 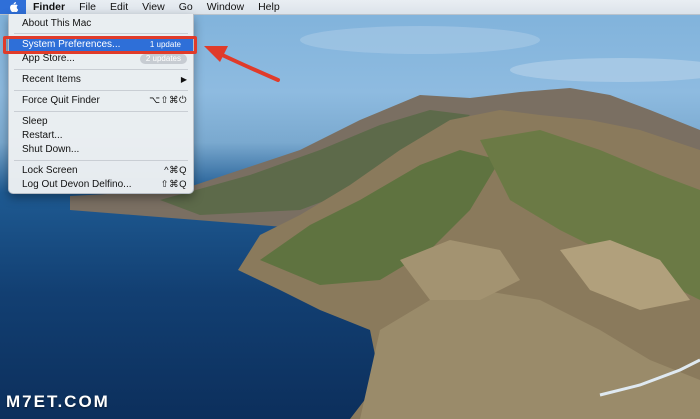 I want to click on menu-item-label: Recent Items, so click(x=51, y=79).